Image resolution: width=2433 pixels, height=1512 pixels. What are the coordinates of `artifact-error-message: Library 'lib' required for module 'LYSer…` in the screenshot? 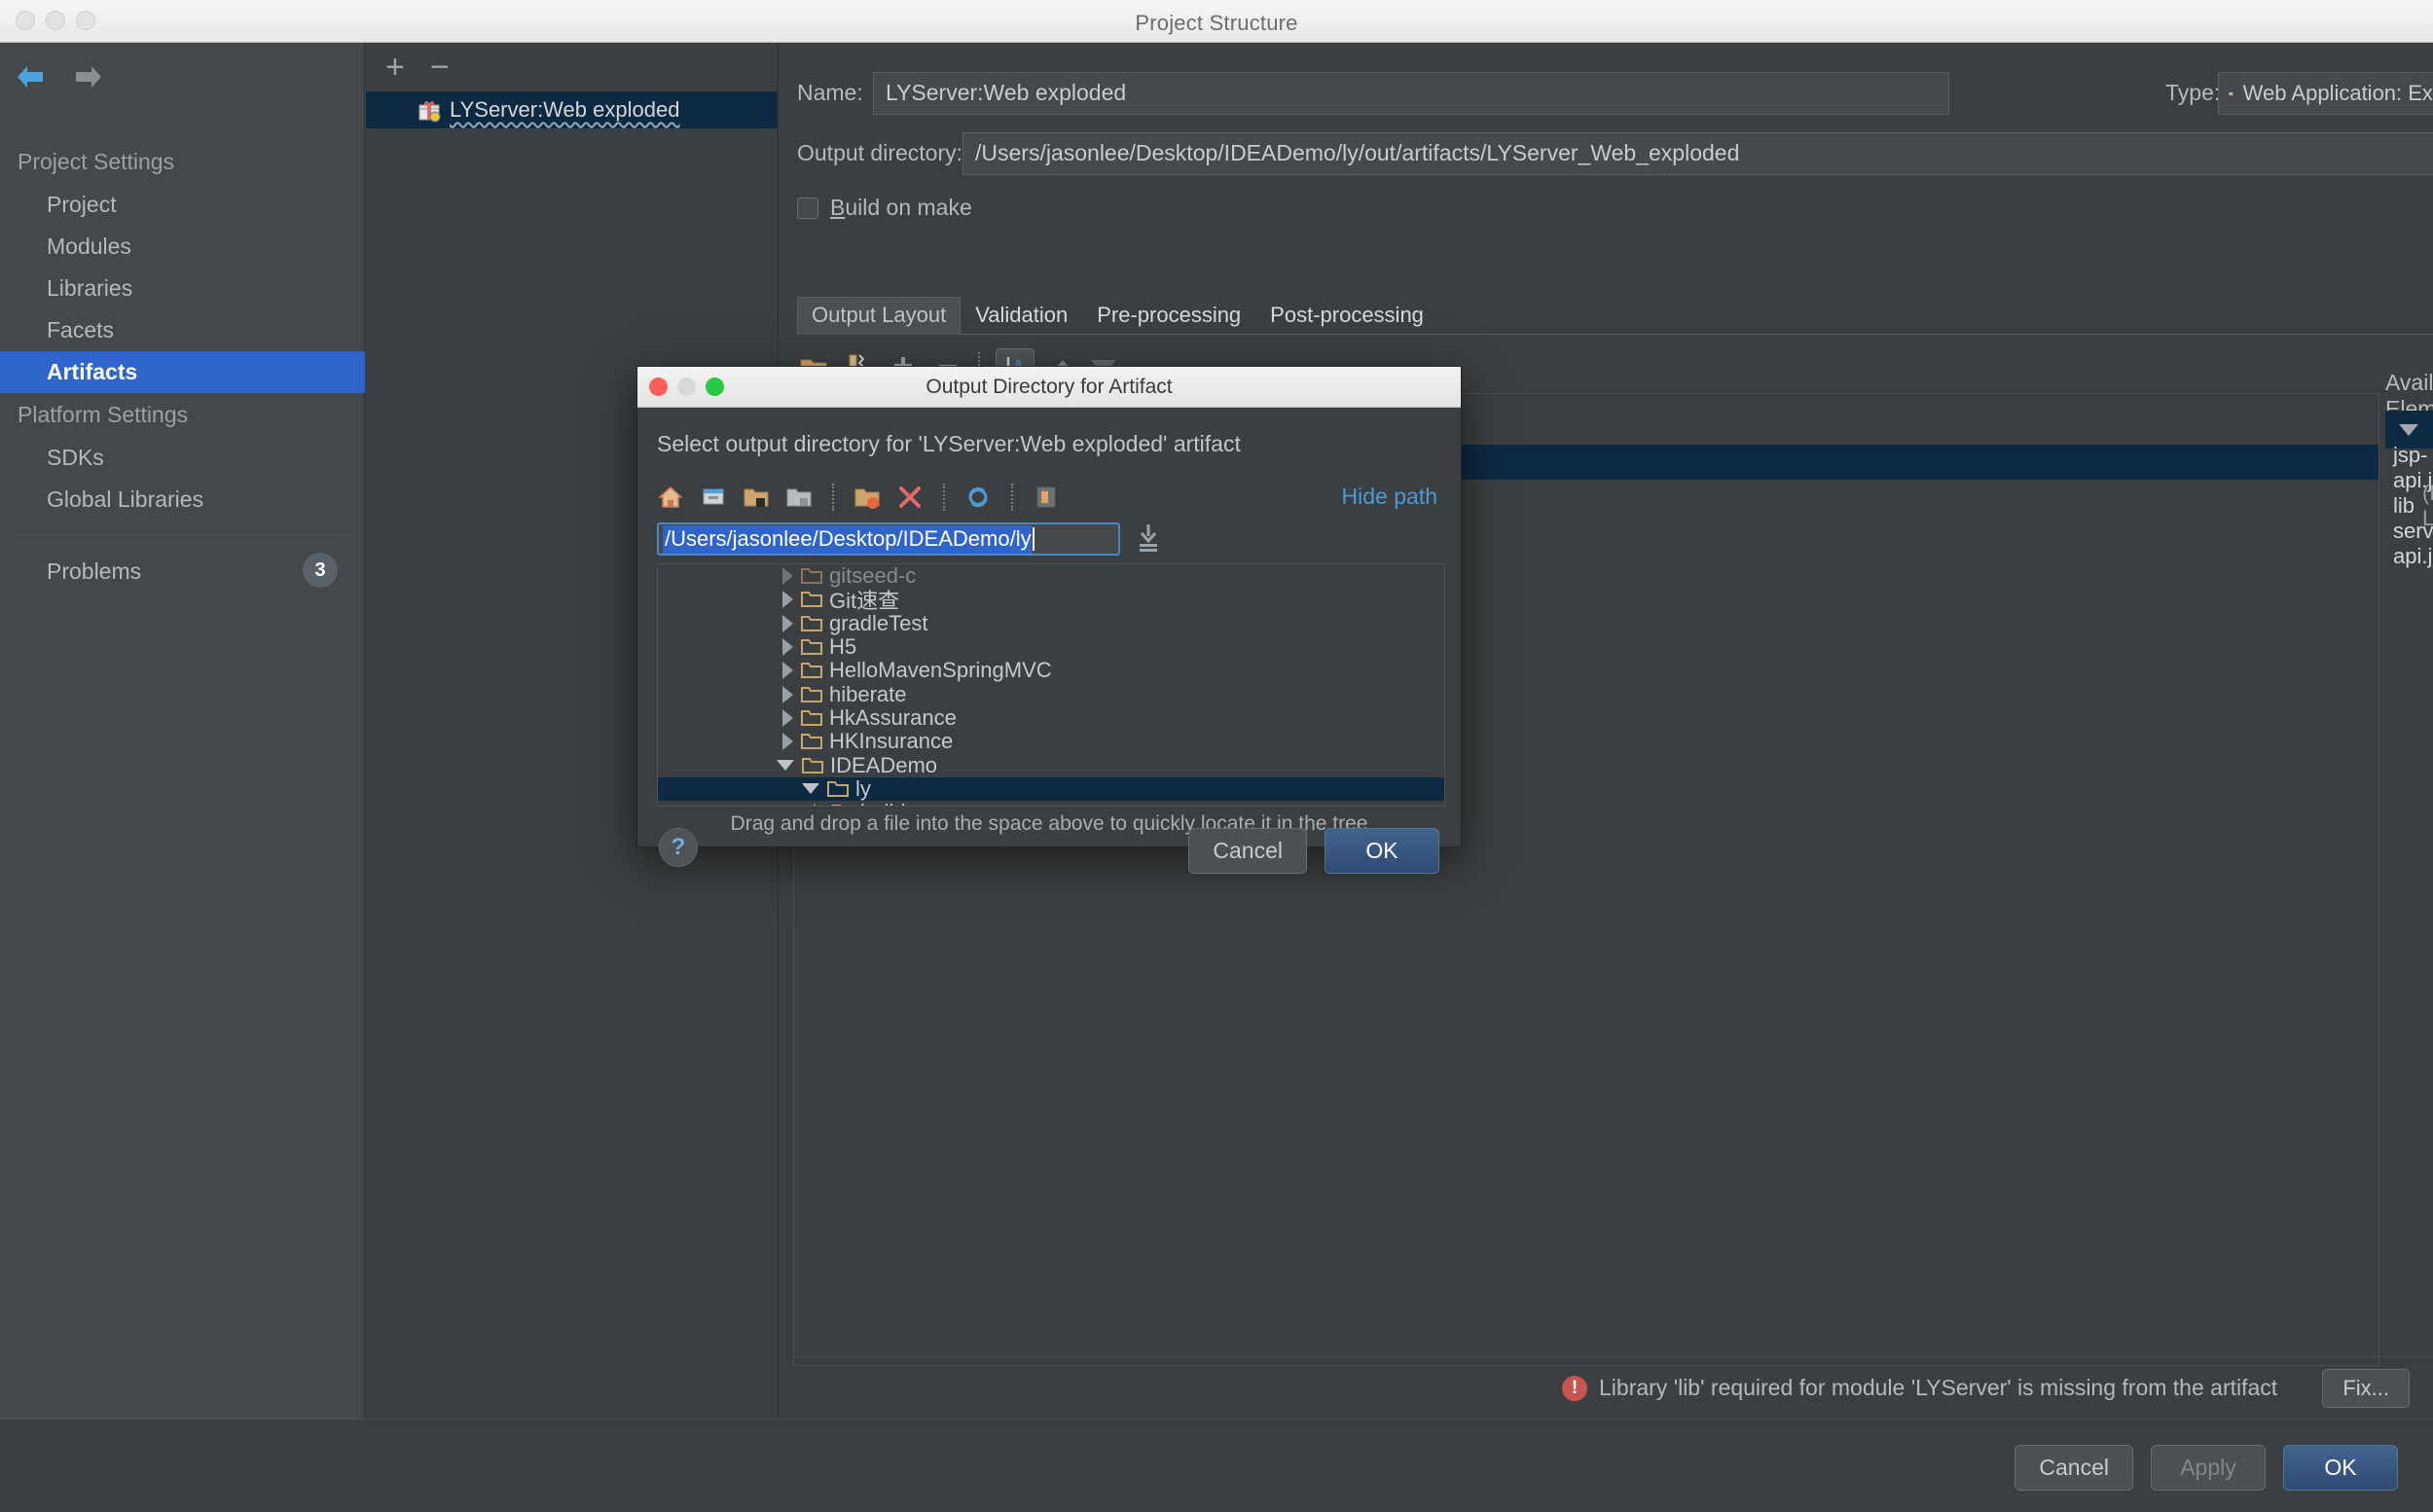 It's located at (1938, 1387).